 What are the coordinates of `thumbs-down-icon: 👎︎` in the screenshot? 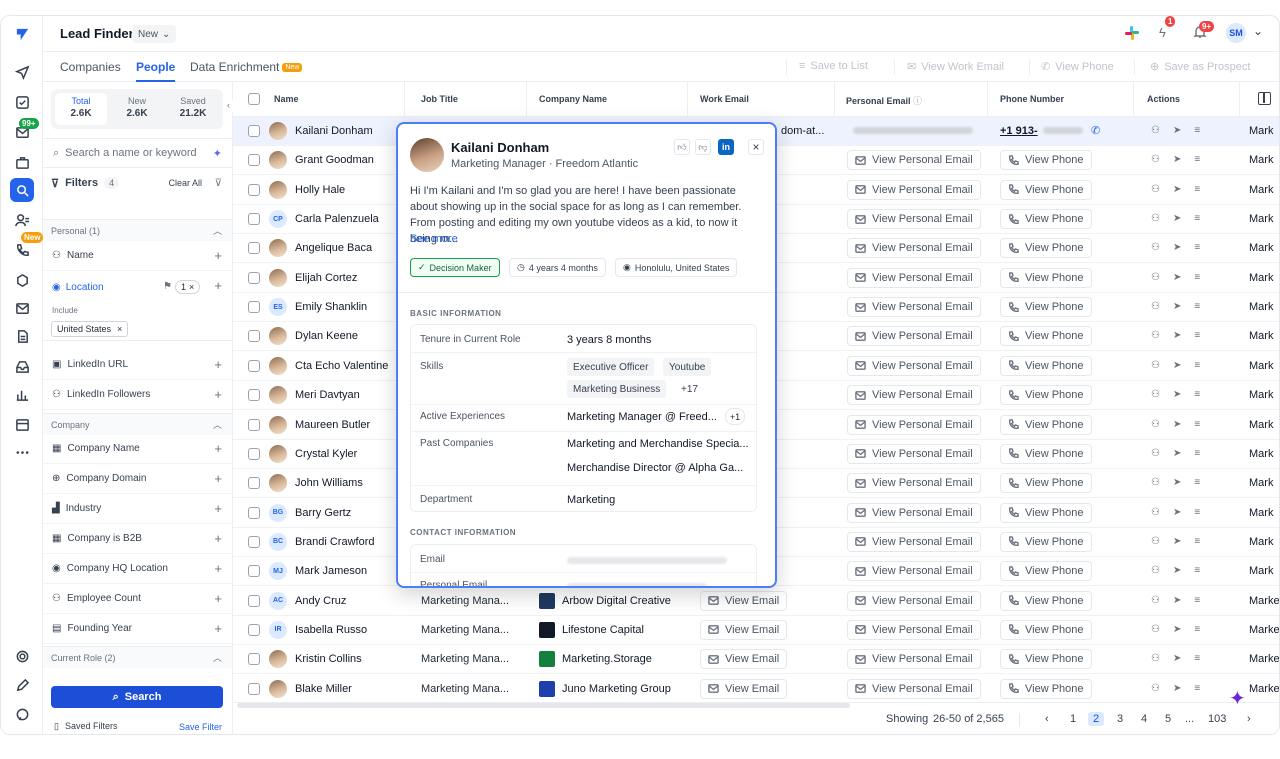 It's located at (703, 147).